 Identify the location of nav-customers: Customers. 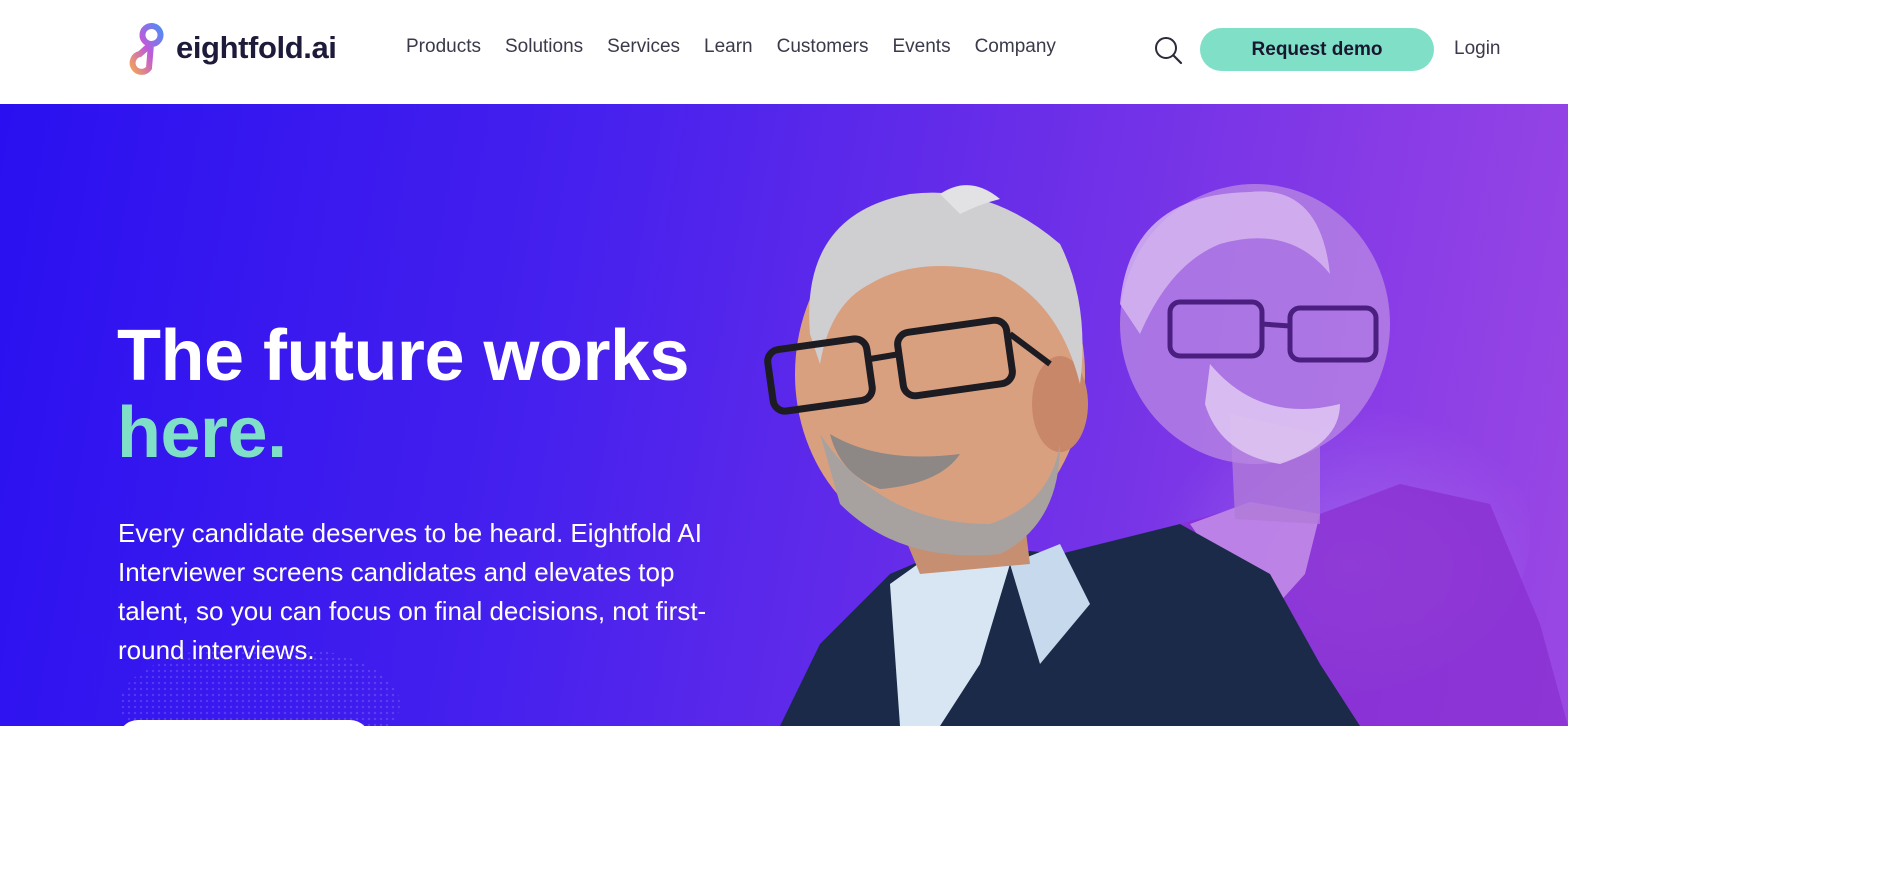
(823, 47).